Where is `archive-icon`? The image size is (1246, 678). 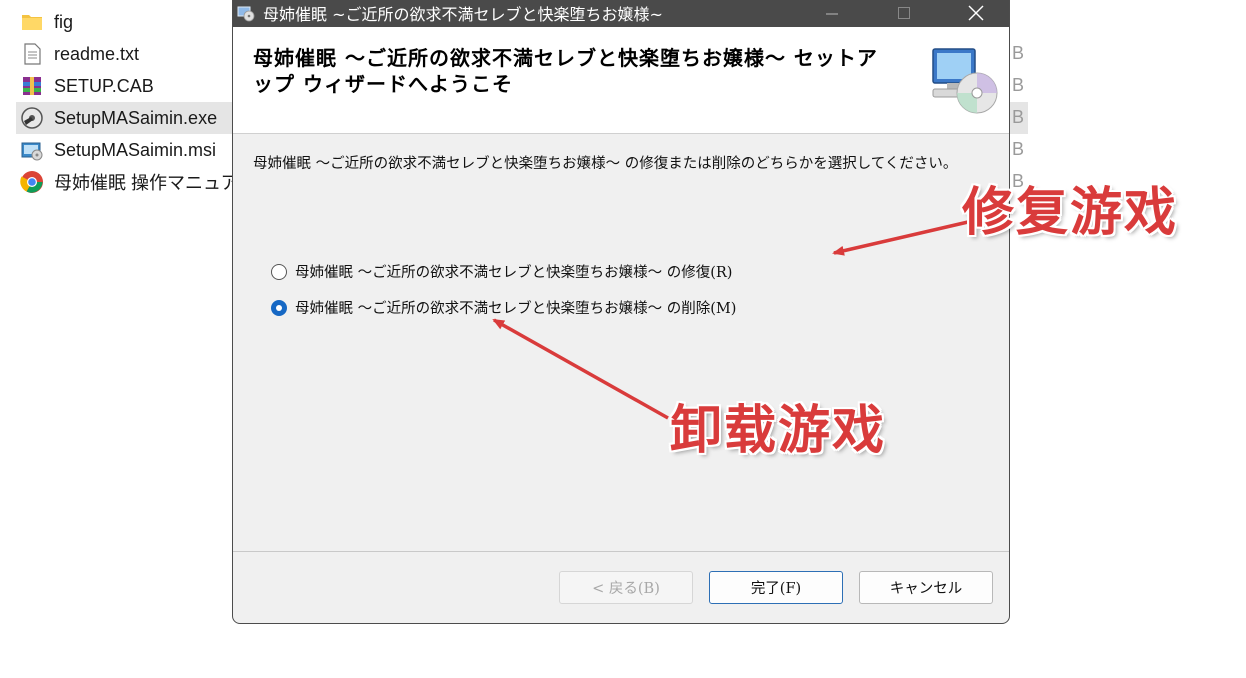
archive-icon is located at coordinates (32, 86).